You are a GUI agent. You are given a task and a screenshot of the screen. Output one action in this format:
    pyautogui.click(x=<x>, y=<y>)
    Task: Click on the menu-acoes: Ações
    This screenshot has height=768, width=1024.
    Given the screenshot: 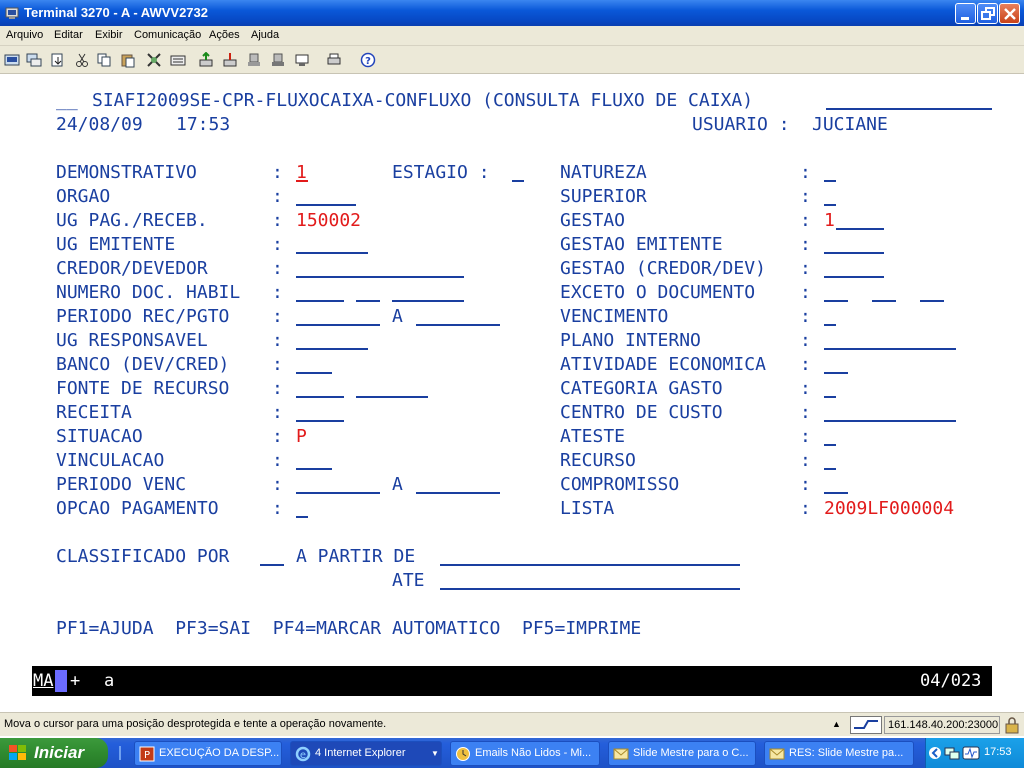 What is the action you would take?
    pyautogui.click(x=224, y=35)
    